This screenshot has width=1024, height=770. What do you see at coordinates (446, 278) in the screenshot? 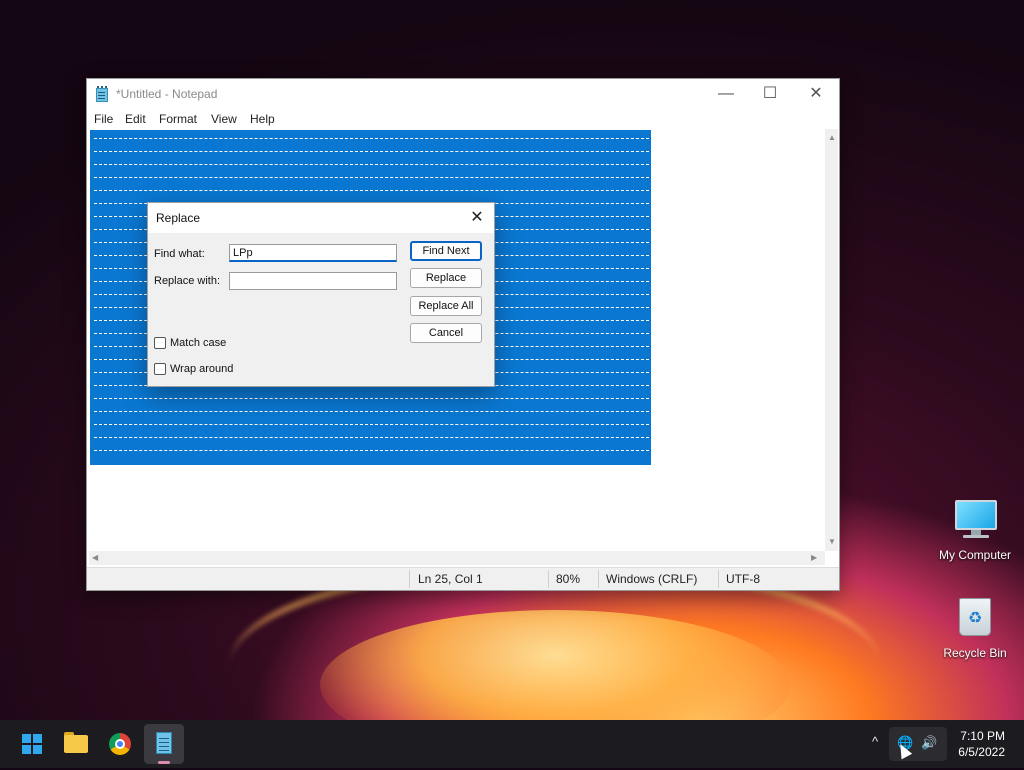
I see `replace-button: Replace` at bounding box center [446, 278].